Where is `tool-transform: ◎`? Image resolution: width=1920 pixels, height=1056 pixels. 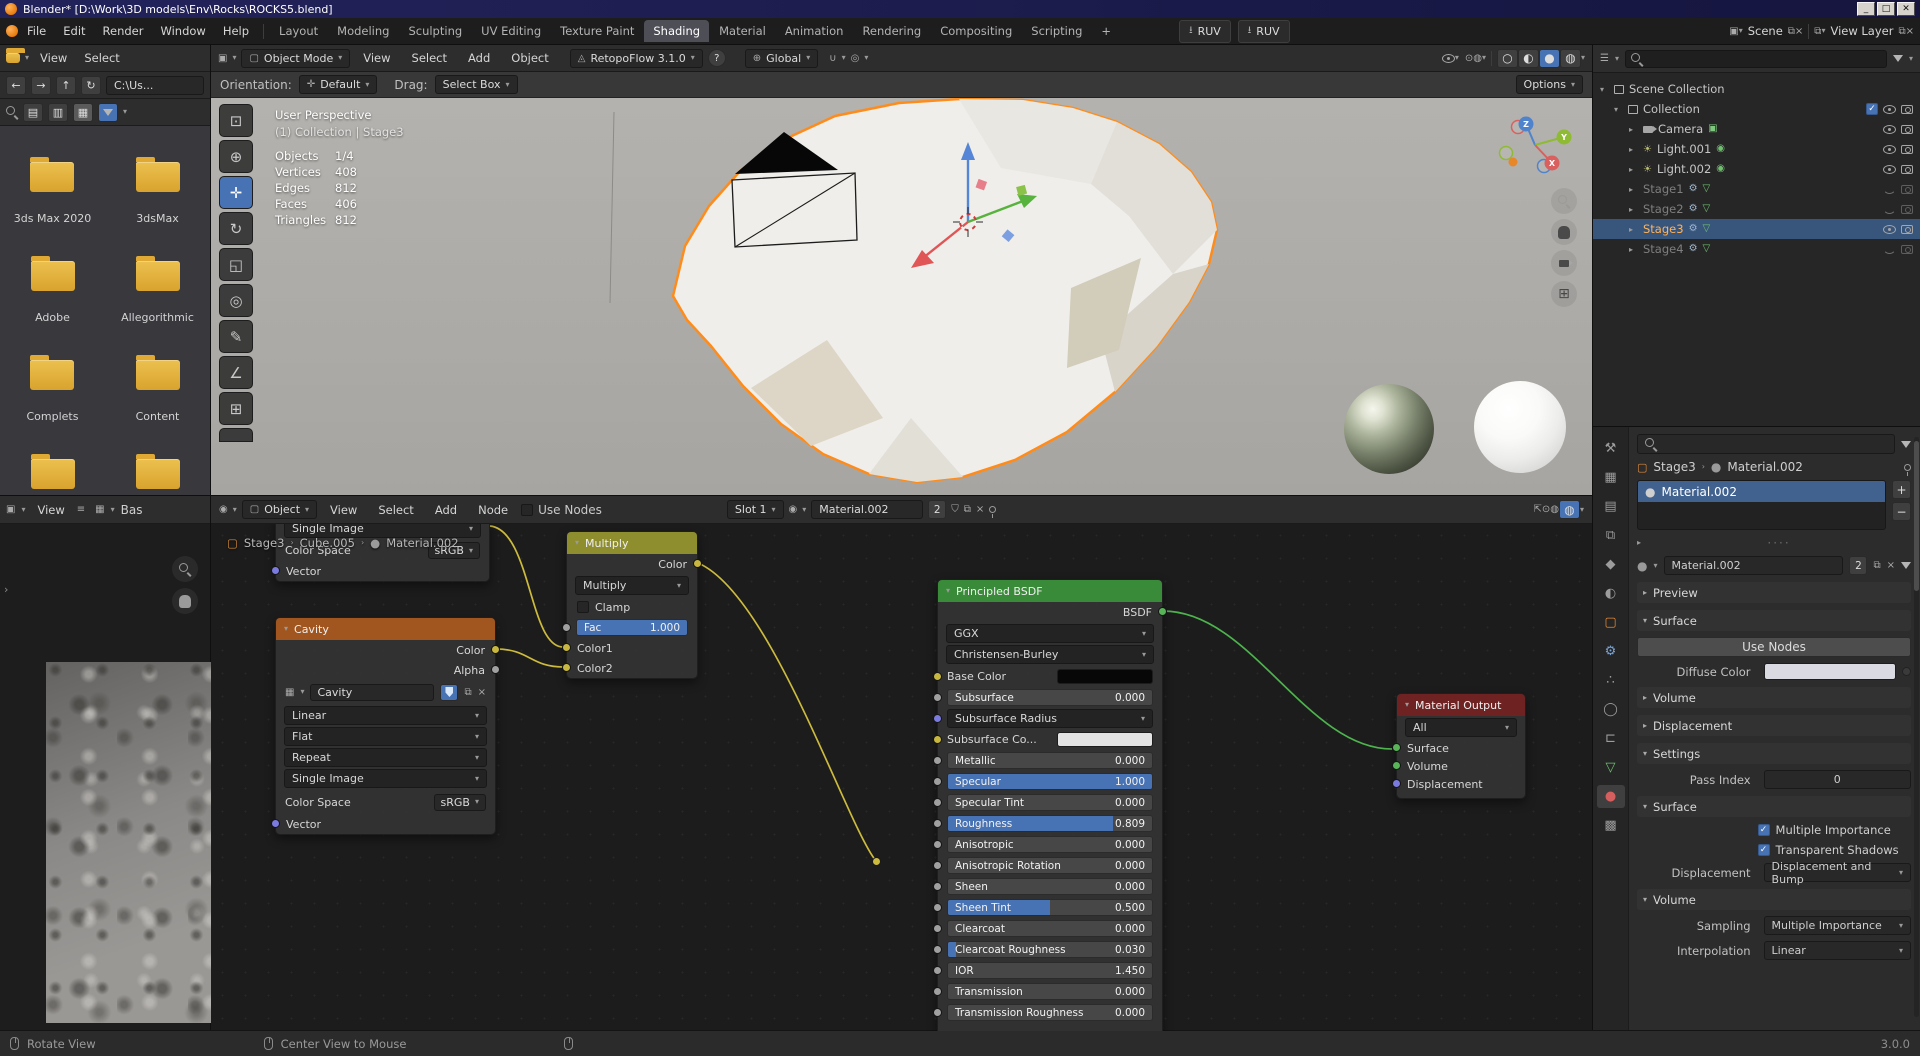 tool-transform: ◎ is located at coordinates (236, 300).